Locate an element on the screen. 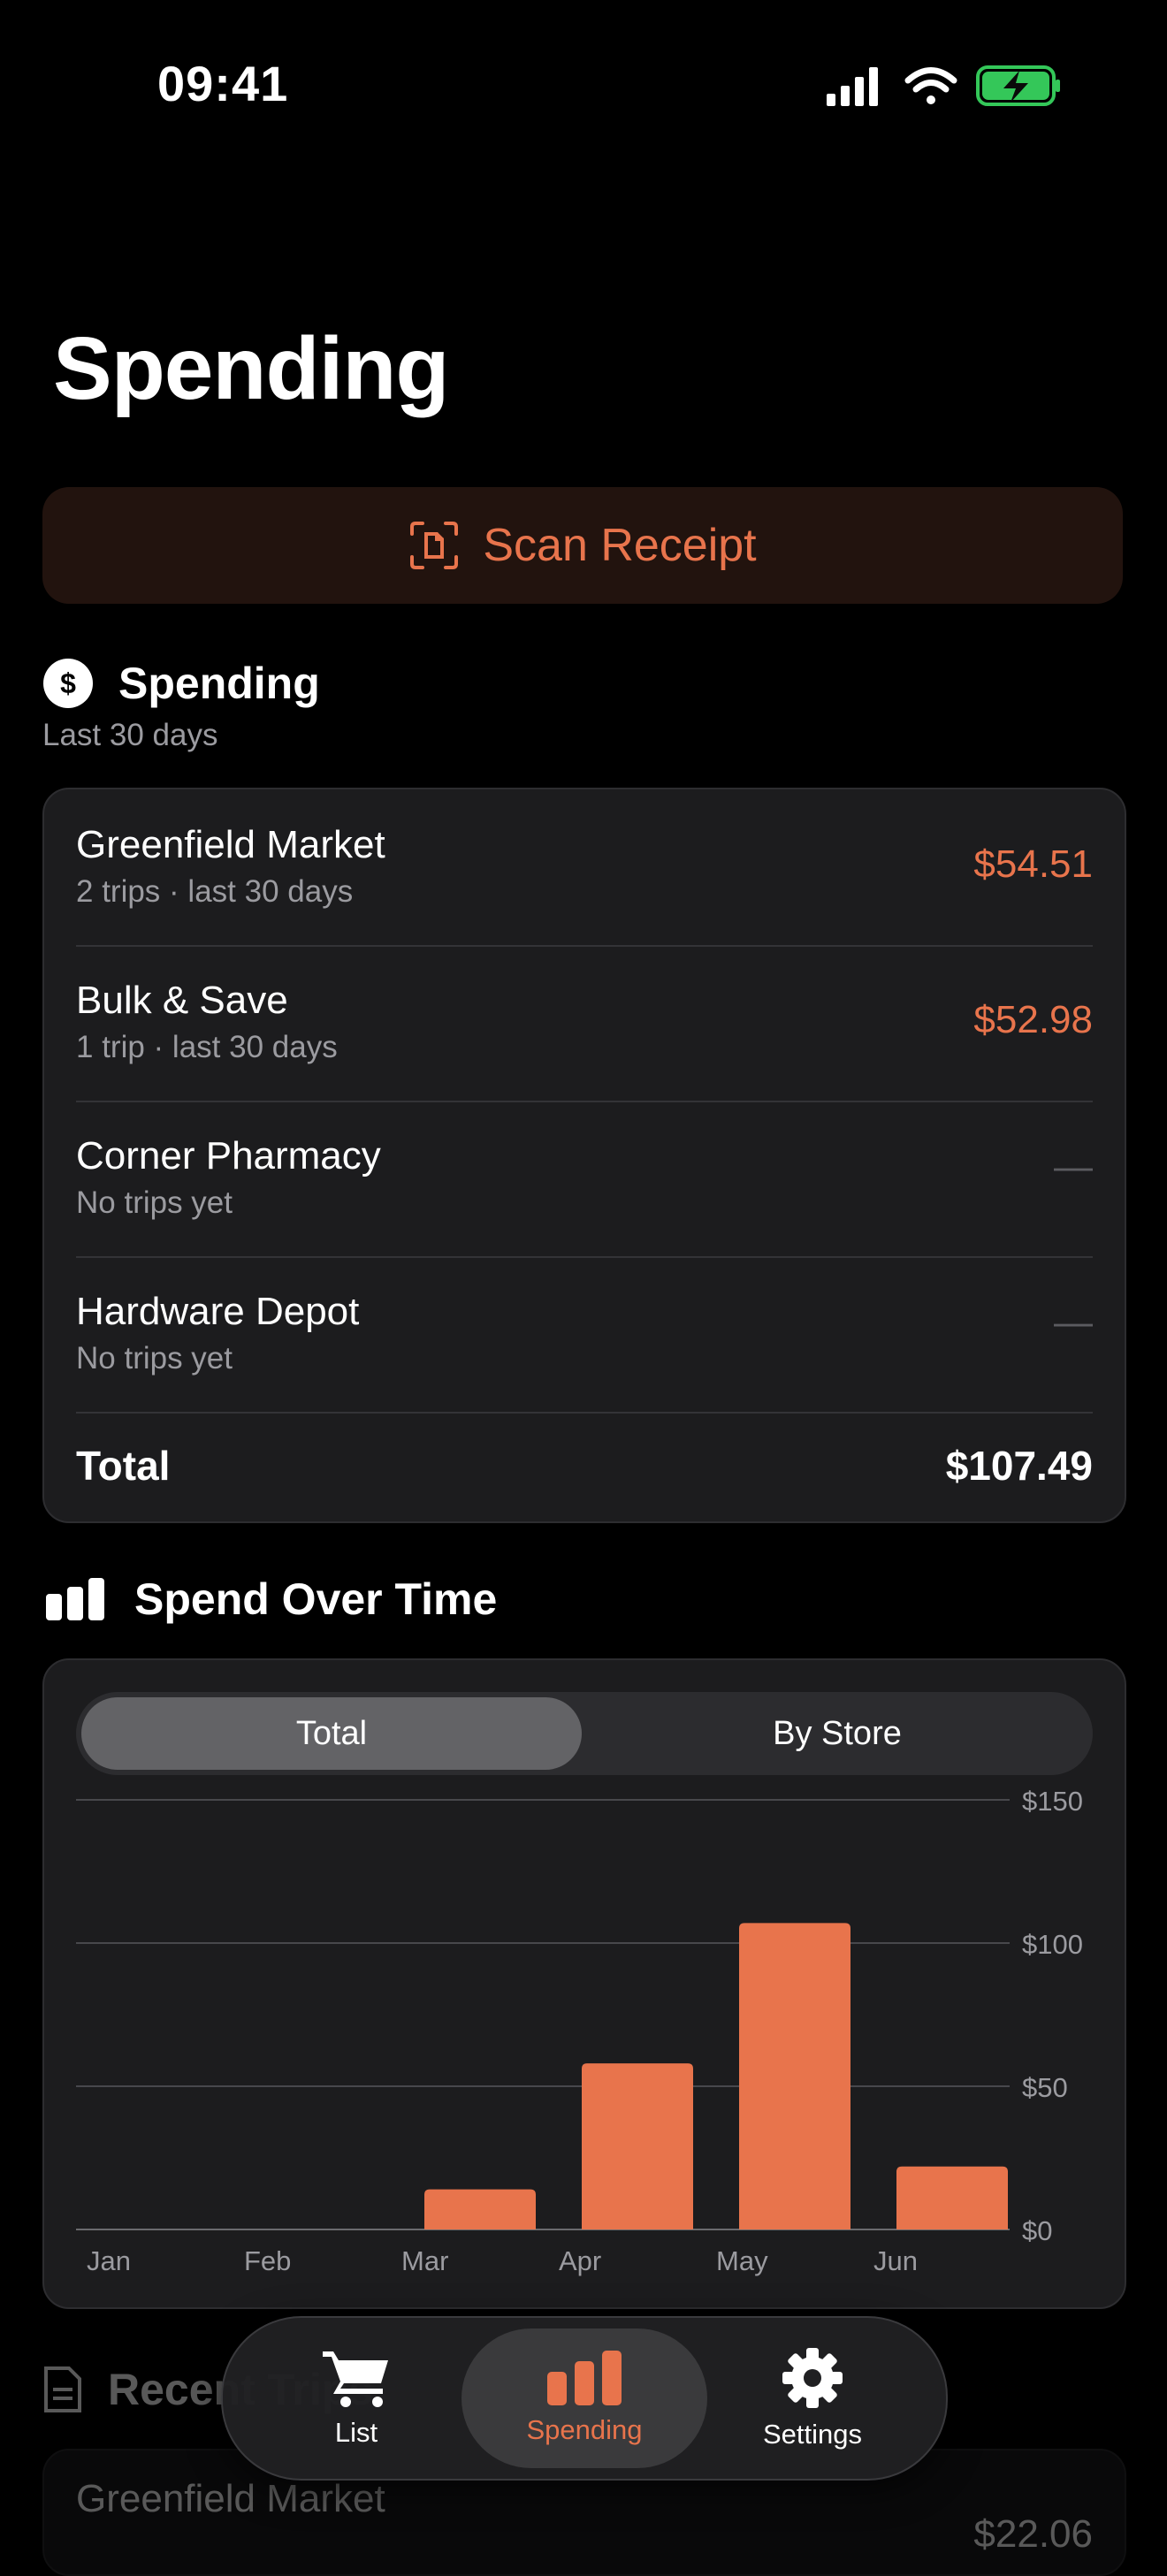 The width and height of the screenshot is (1167, 2576). cart-icon is located at coordinates (355, 2379).